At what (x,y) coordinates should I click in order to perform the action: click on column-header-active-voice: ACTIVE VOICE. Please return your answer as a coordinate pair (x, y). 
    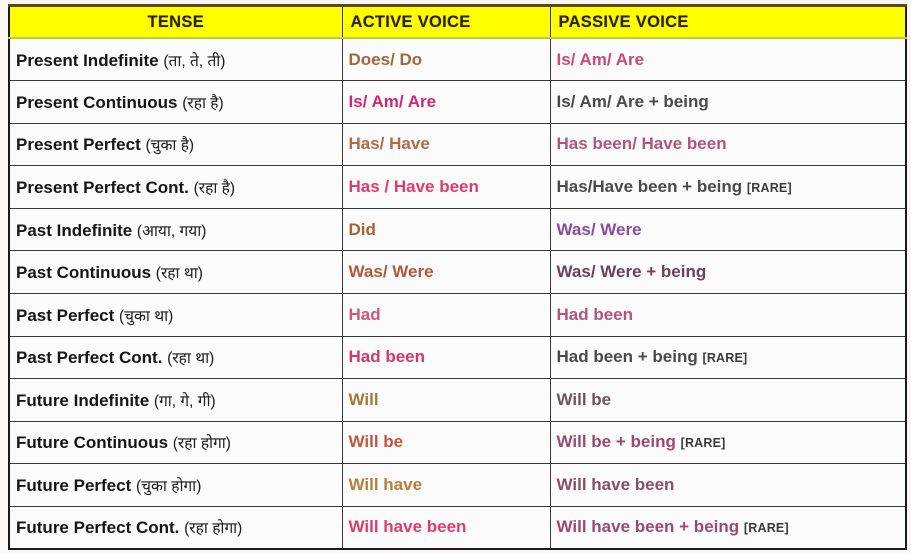
    Looking at the image, I should click on (446, 21).